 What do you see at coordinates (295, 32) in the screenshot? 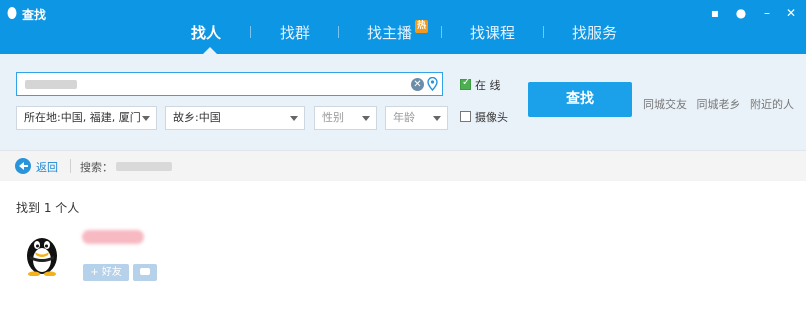
I see `tab-find-groups: 找群` at bounding box center [295, 32].